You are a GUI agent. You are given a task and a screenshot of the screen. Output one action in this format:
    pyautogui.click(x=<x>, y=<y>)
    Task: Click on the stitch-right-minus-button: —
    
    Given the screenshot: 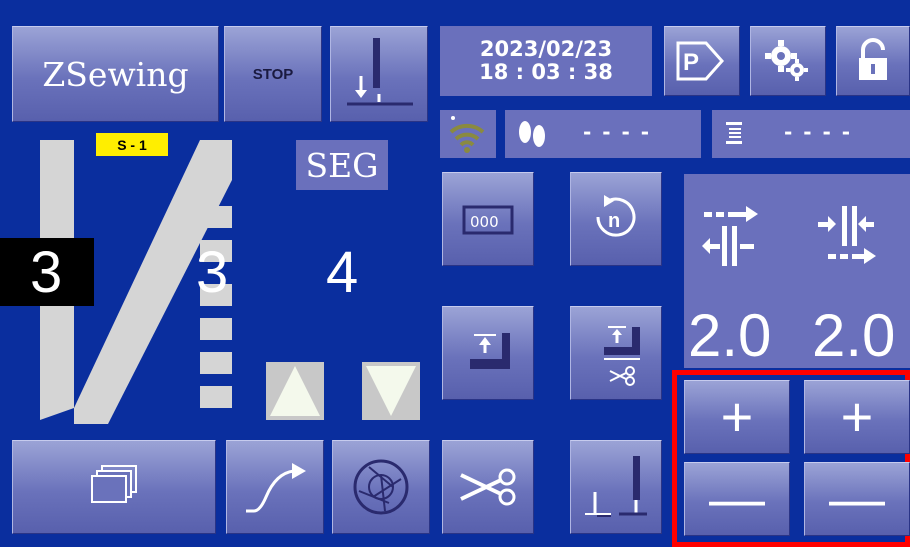 What is the action you would take?
    pyautogui.click(x=857, y=499)
    